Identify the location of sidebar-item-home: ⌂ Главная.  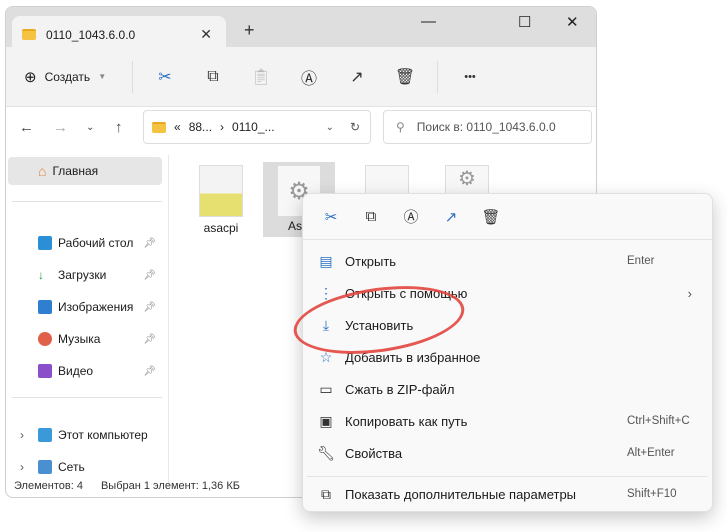
(85, 171).